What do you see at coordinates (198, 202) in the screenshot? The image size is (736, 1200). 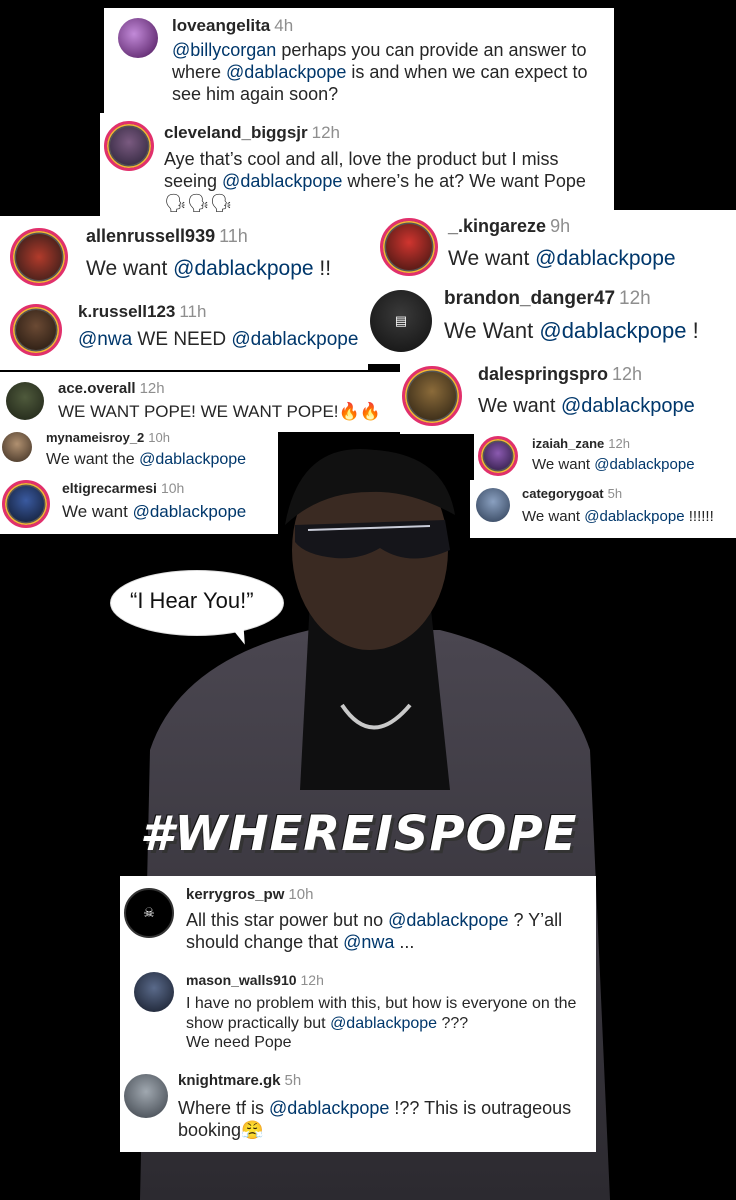 I see `speaking-head-emoji: 🗣🗣🗣` at bounding box center [198, 202].